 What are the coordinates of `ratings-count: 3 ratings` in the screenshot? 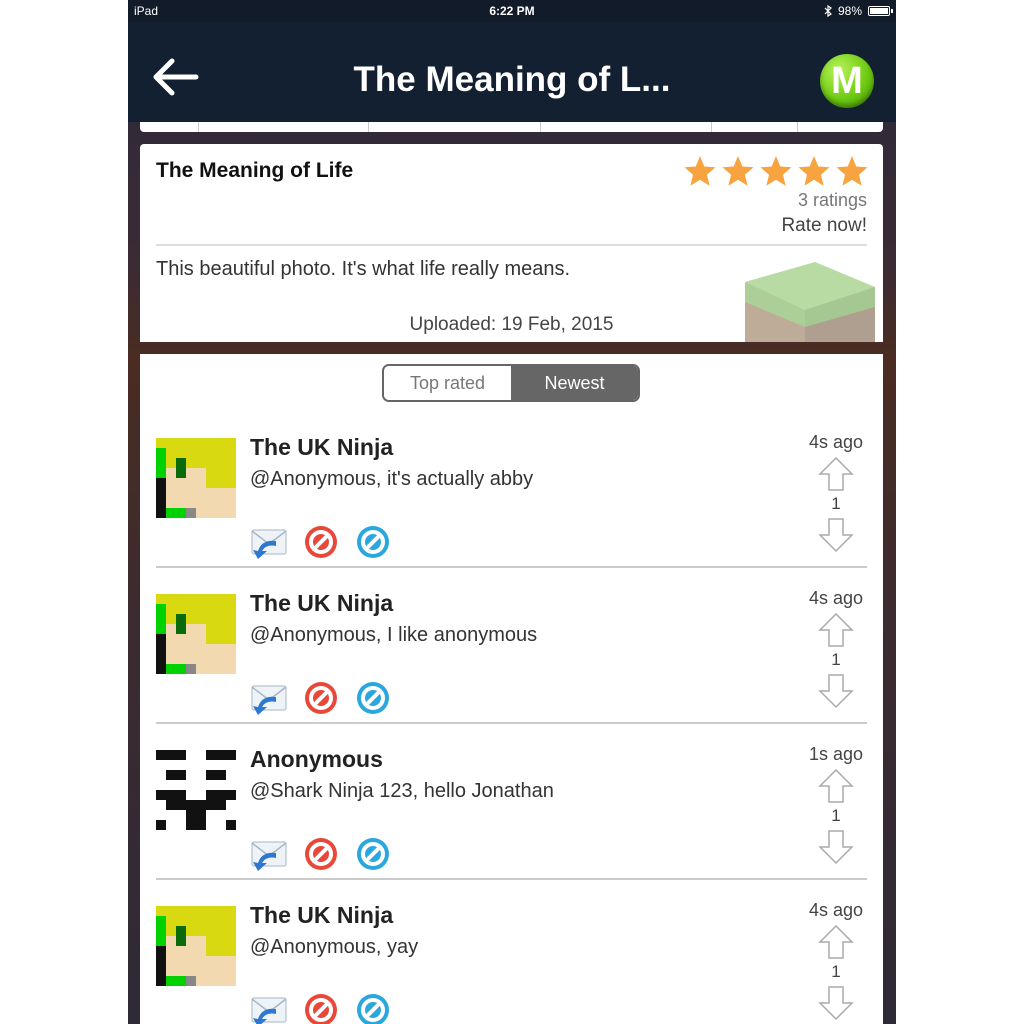 It's located at (832, 200).